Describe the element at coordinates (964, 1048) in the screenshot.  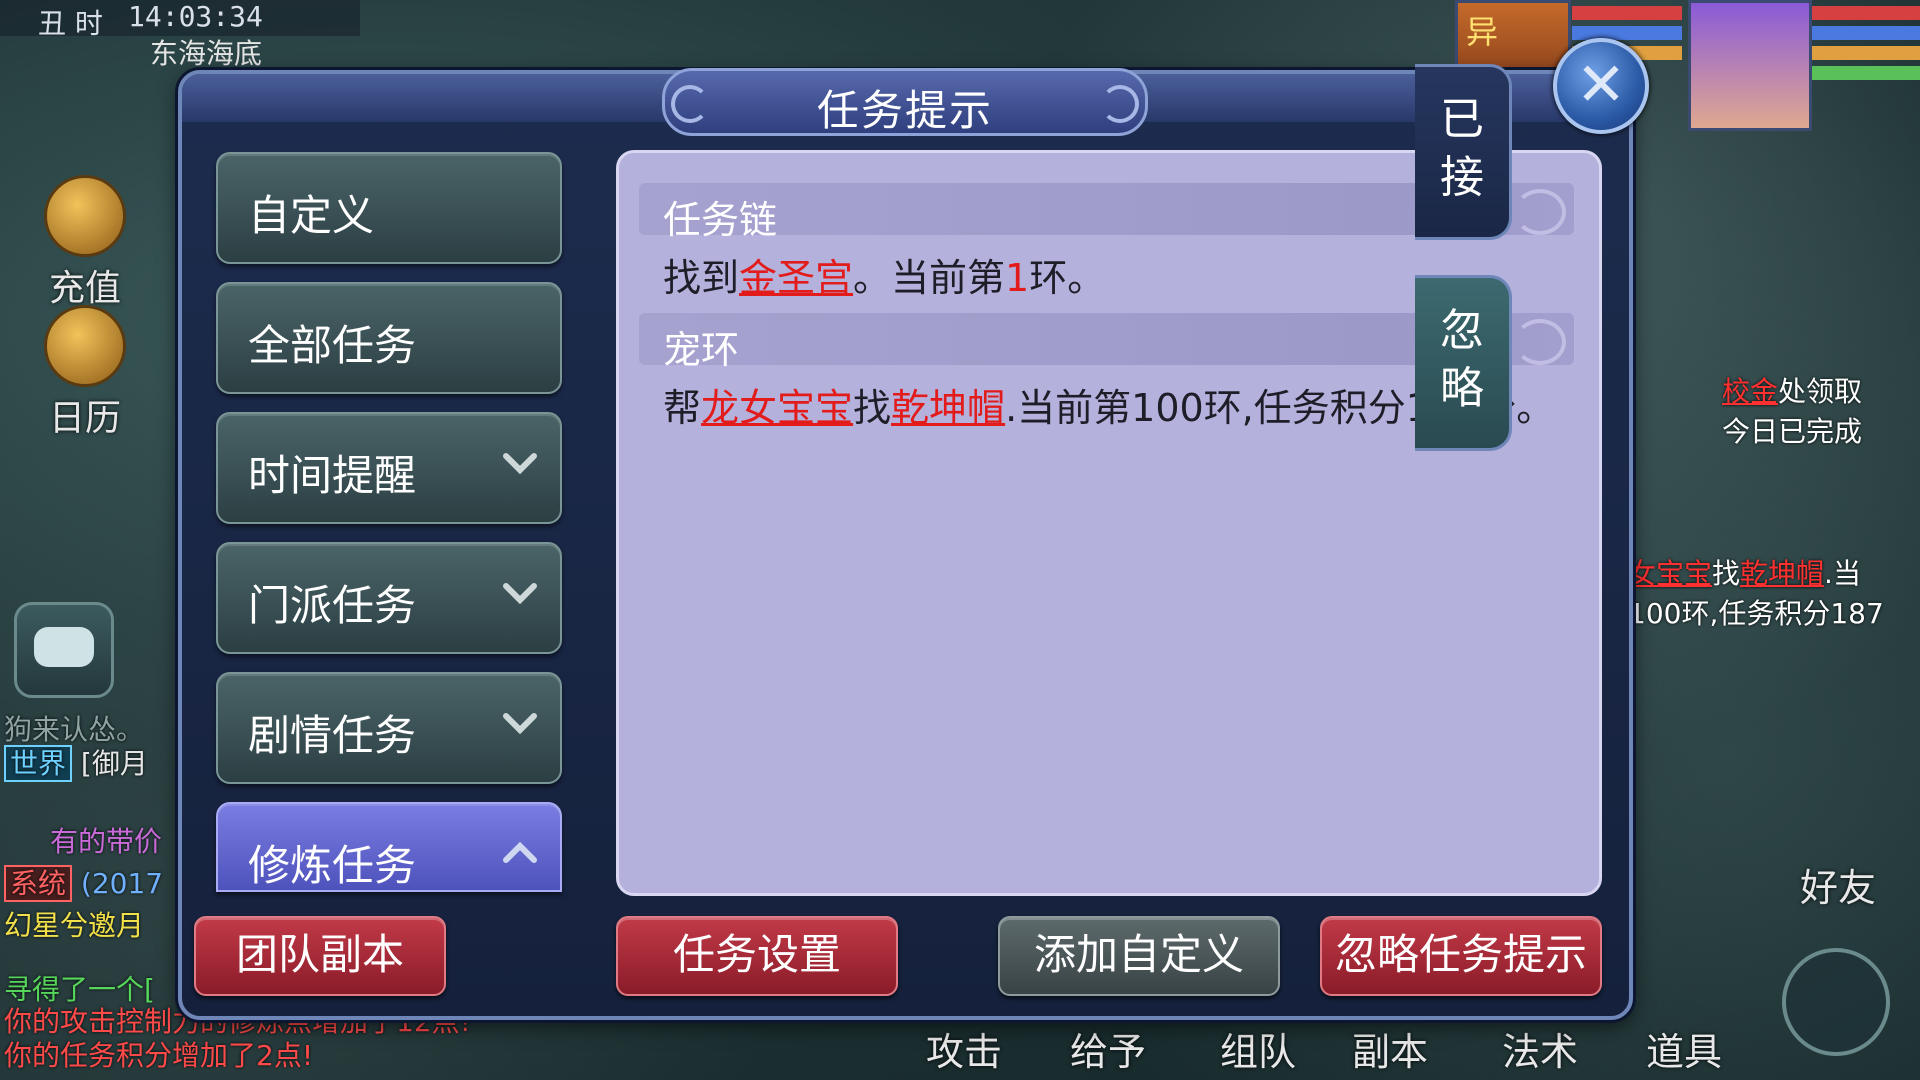
I see `attack-button: 攻击` at that location.